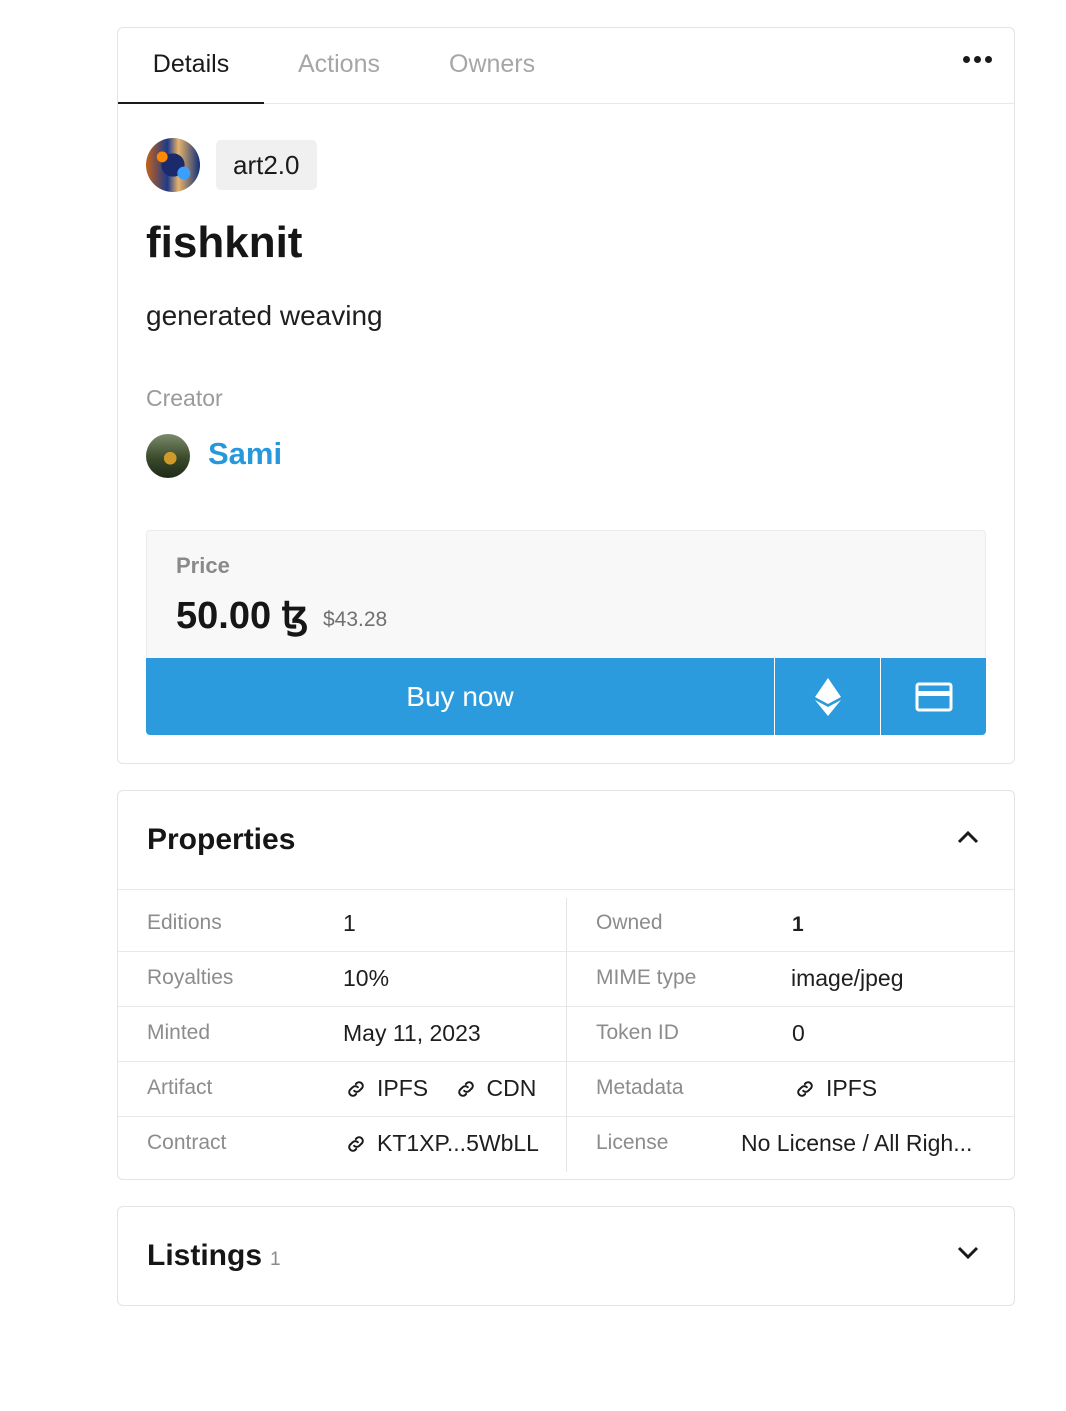 This screenshot has height=1411, width=1066. What do you see at coordinates (339, 66) in the screenshot?
I see `tab-actions: Actions` at bounding box center [339, 66].